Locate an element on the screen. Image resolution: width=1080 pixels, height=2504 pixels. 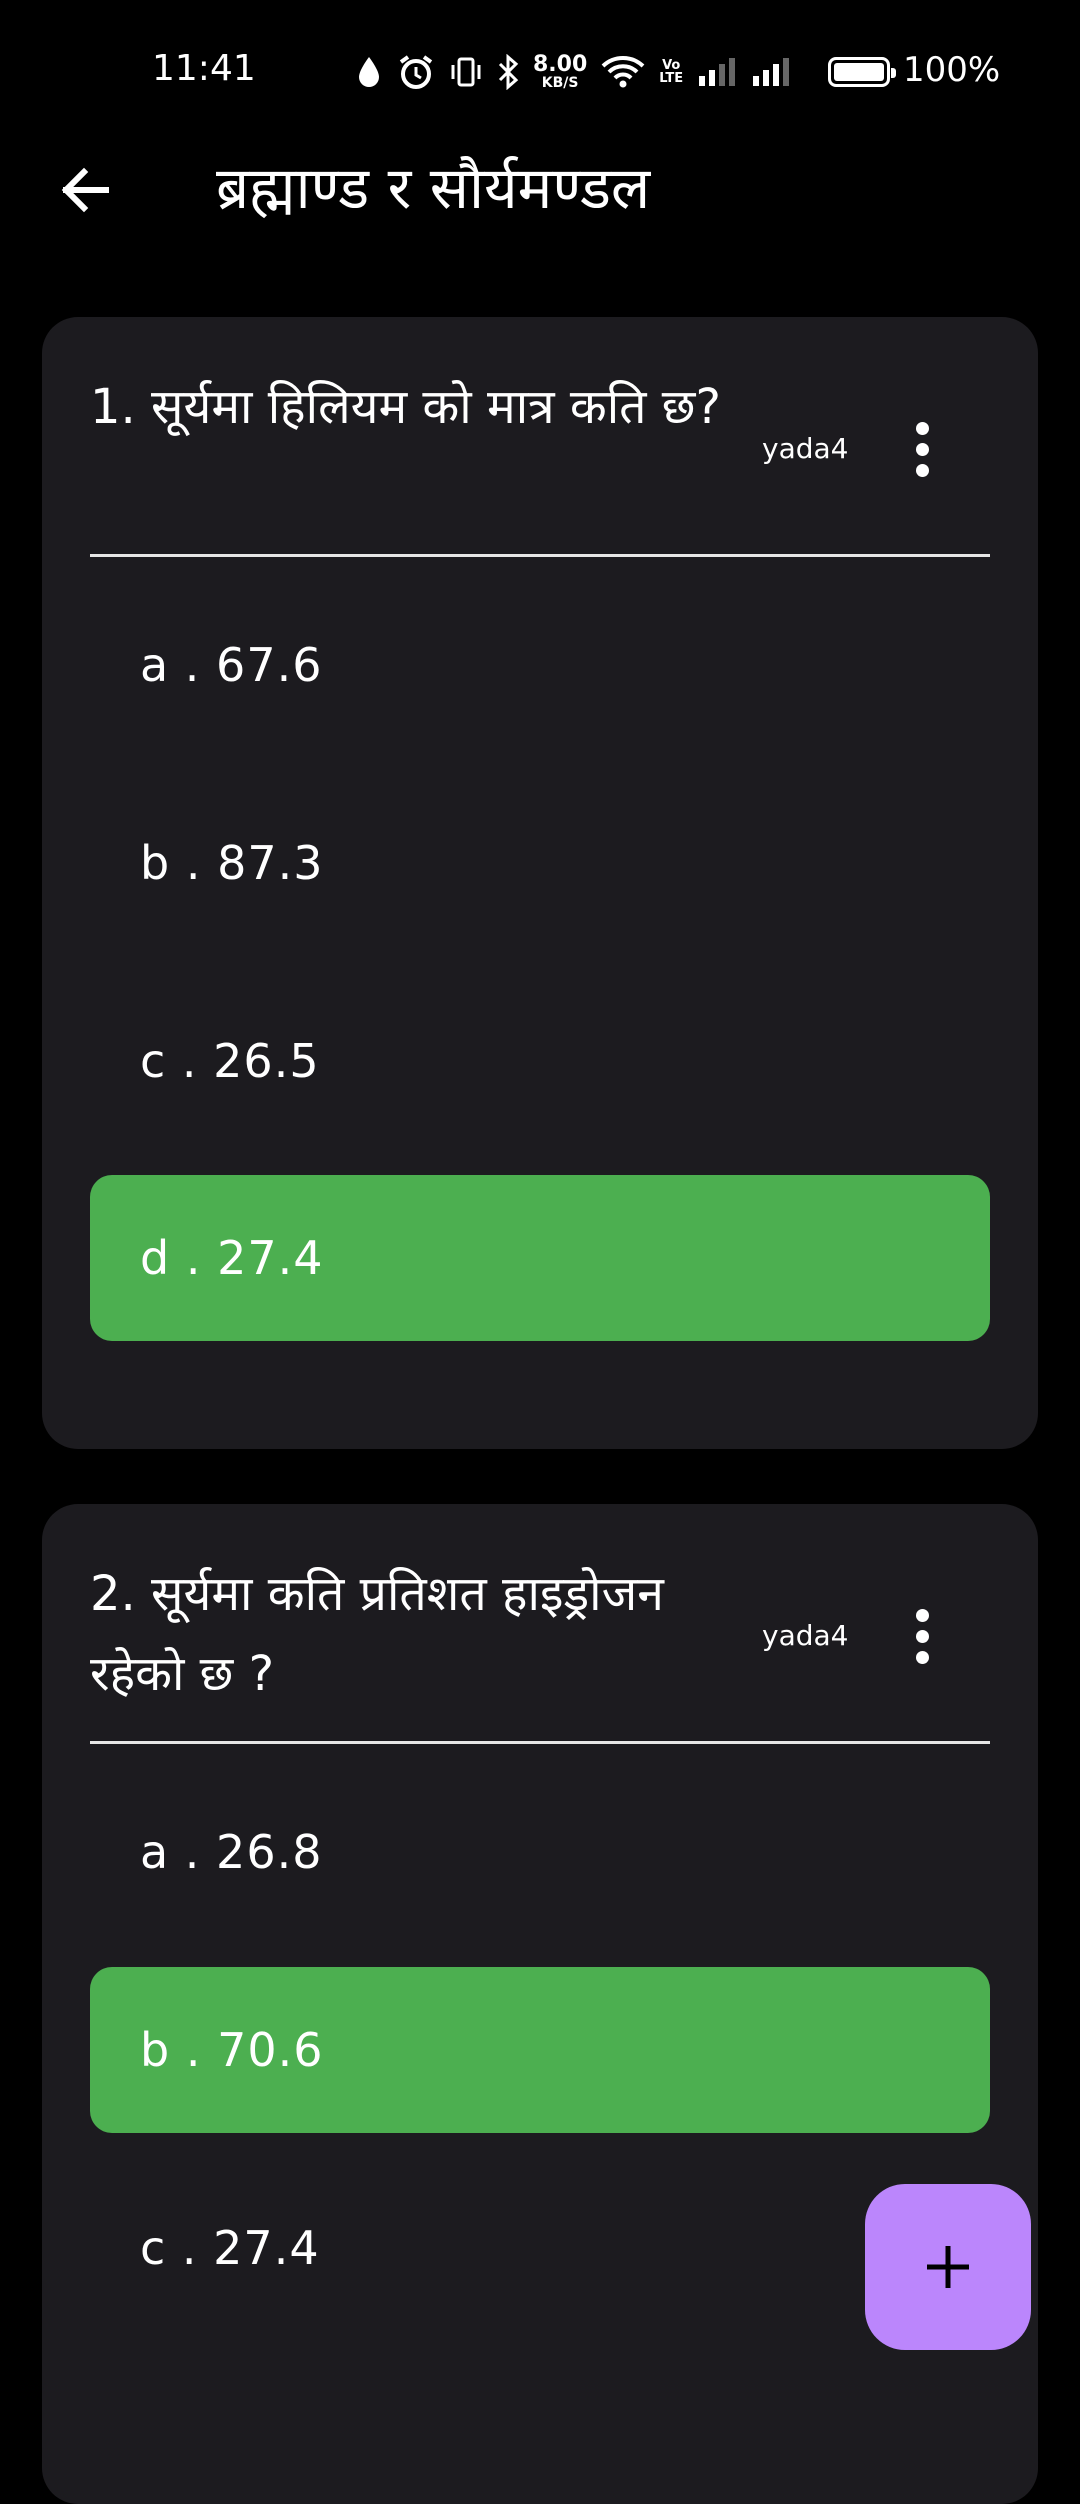
network-speed: 8.00 KB/S is located at coordinates (560, 72).